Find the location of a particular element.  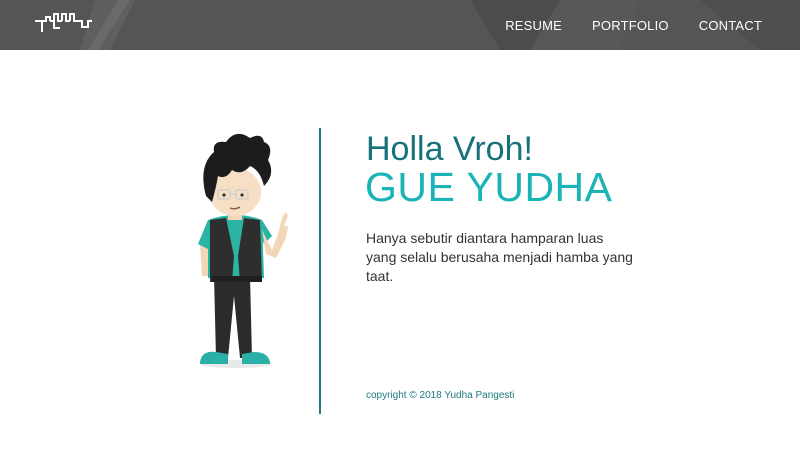

nav-resume-link: RESUME is located at coordinates (533, 25).